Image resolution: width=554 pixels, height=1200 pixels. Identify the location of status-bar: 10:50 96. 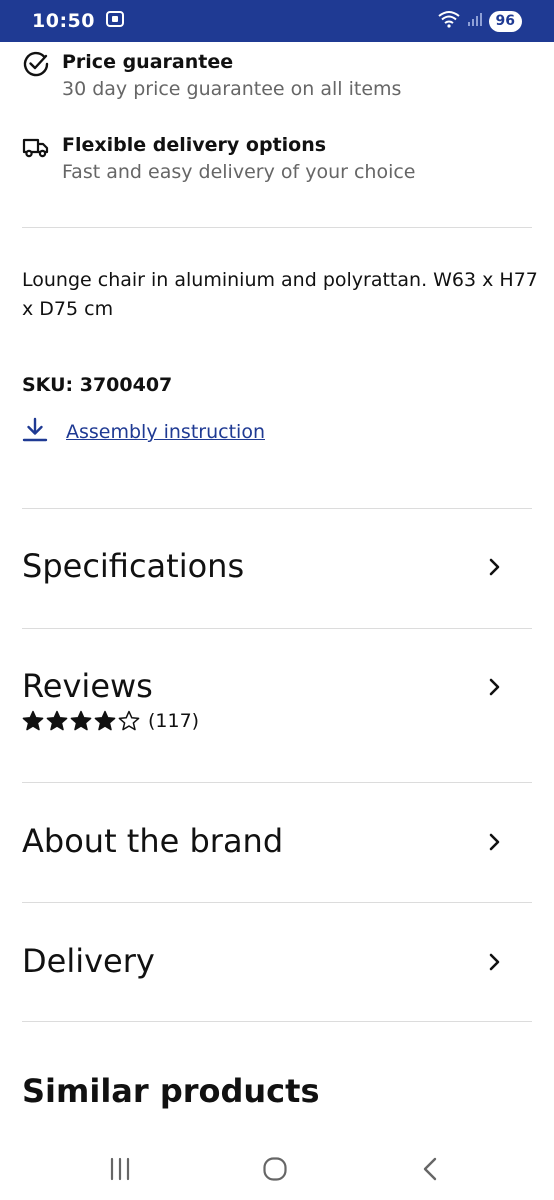
(277, 21).